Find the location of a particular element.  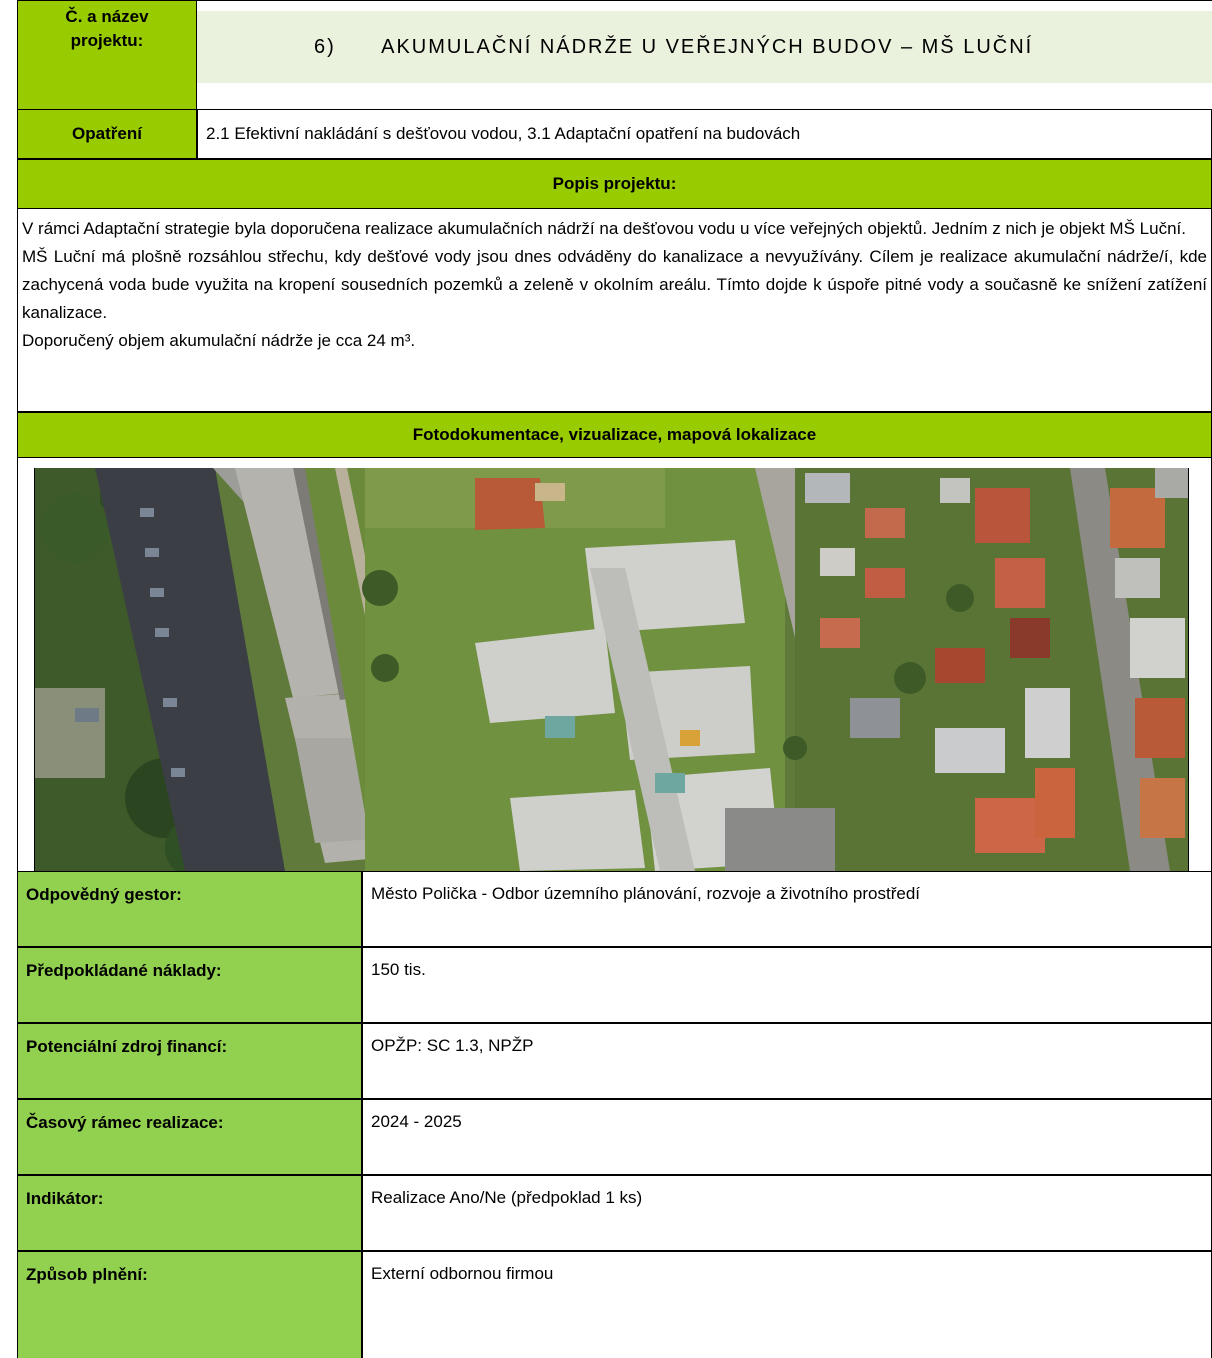

description-heading: Popis projektu: is located at coordinates (614, 184).